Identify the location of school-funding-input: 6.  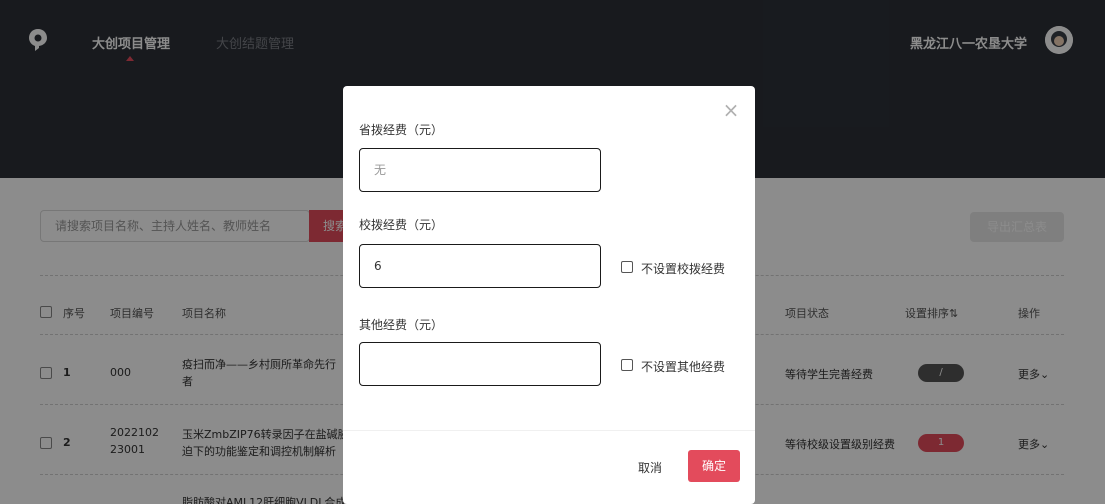
(480, 266).